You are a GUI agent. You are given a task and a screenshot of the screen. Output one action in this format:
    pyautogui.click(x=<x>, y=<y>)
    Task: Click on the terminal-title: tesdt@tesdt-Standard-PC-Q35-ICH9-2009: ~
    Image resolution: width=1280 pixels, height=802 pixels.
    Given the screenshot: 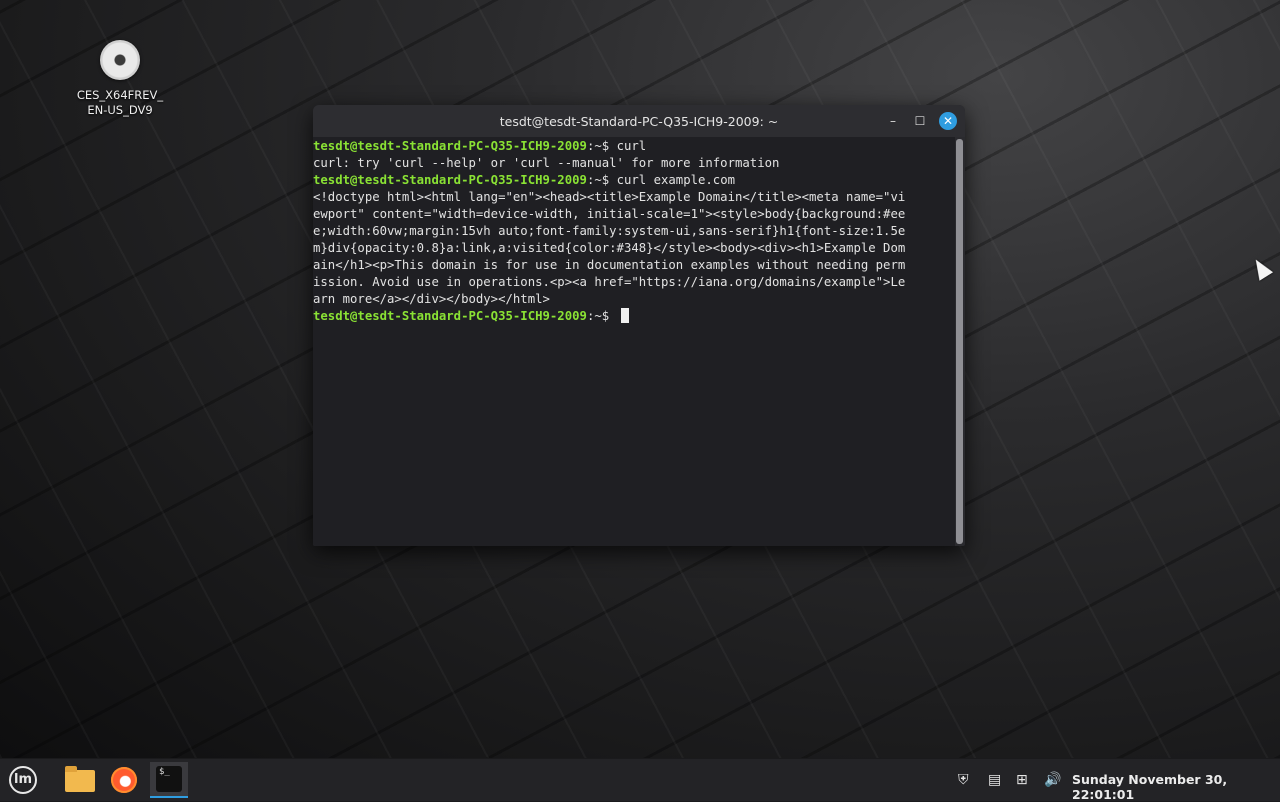 What is the action you would take?
    pyautogui.click(x=639, y=121)
    